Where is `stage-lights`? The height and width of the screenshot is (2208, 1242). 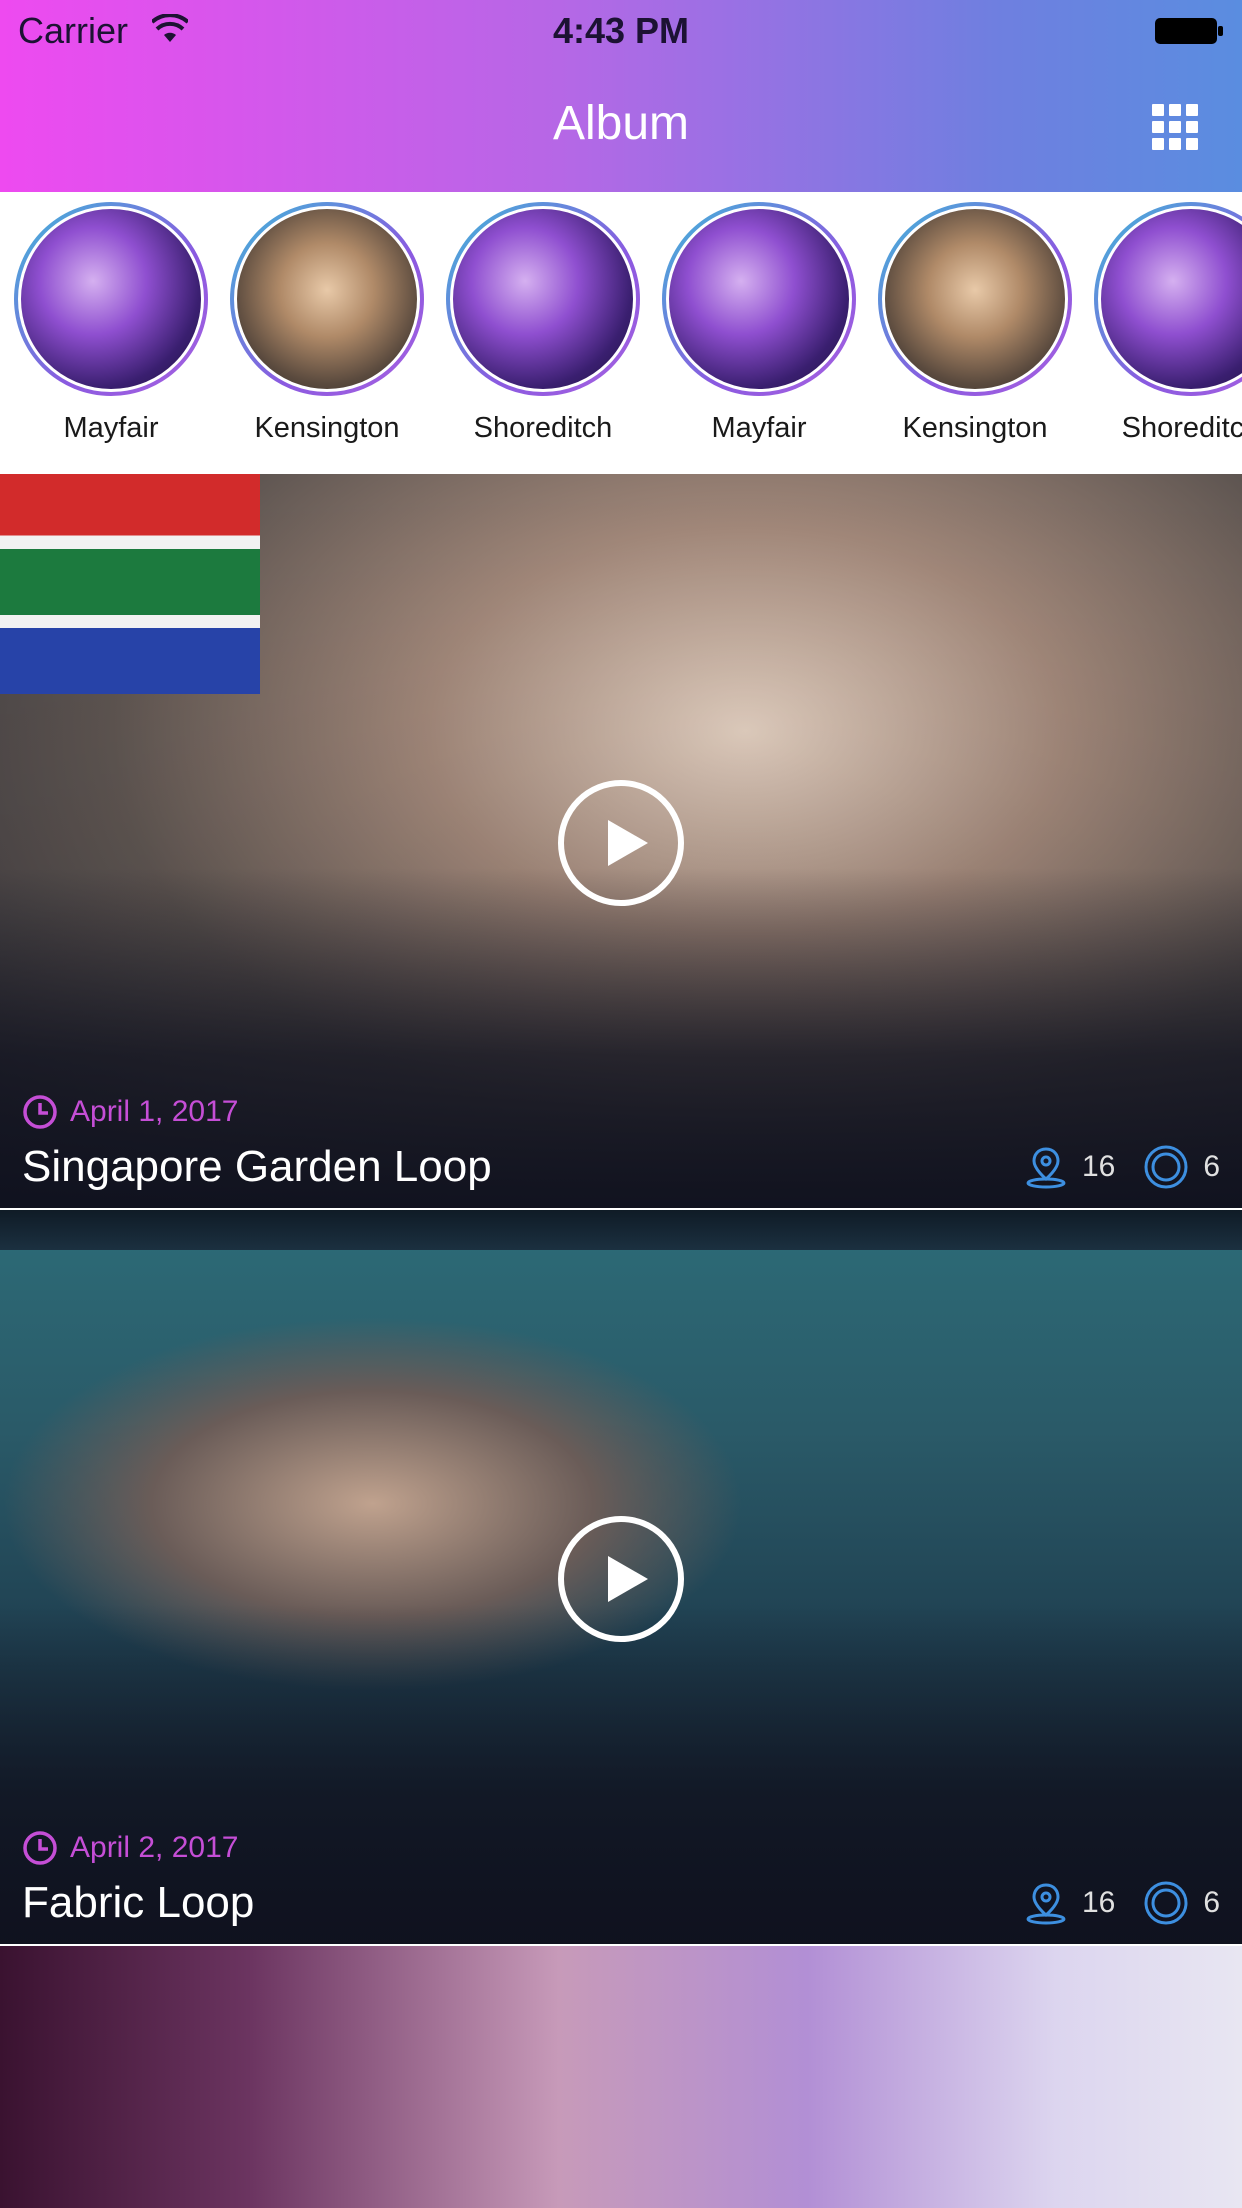 stage-lights is located at coordinates (621, 1230).